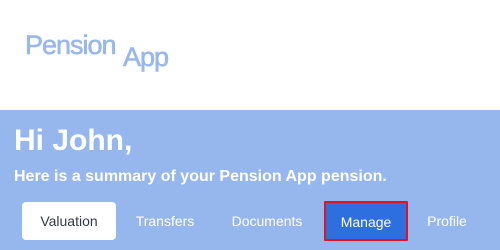 The width and height of the screenshot is (500, 250). Describe the element at coordinates (69, 221) in the screenshot. I see `tab-valuation: Valuation` at that location.